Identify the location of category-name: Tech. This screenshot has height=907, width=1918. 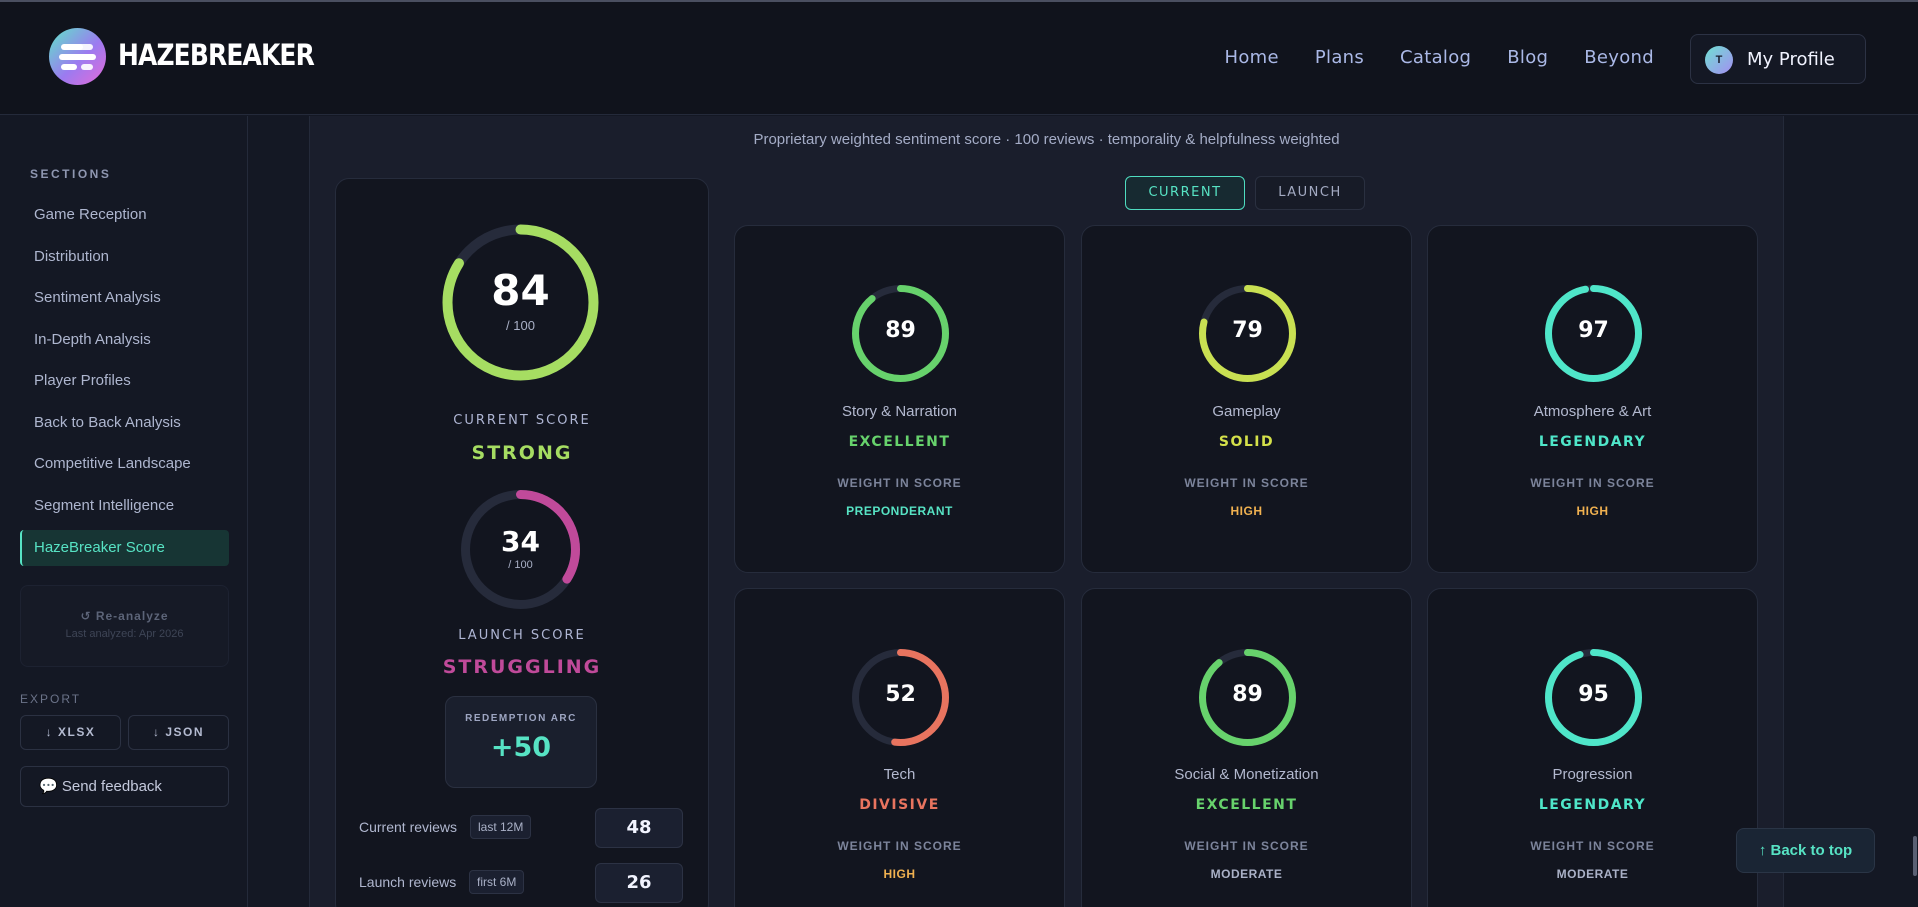
(899, 774).